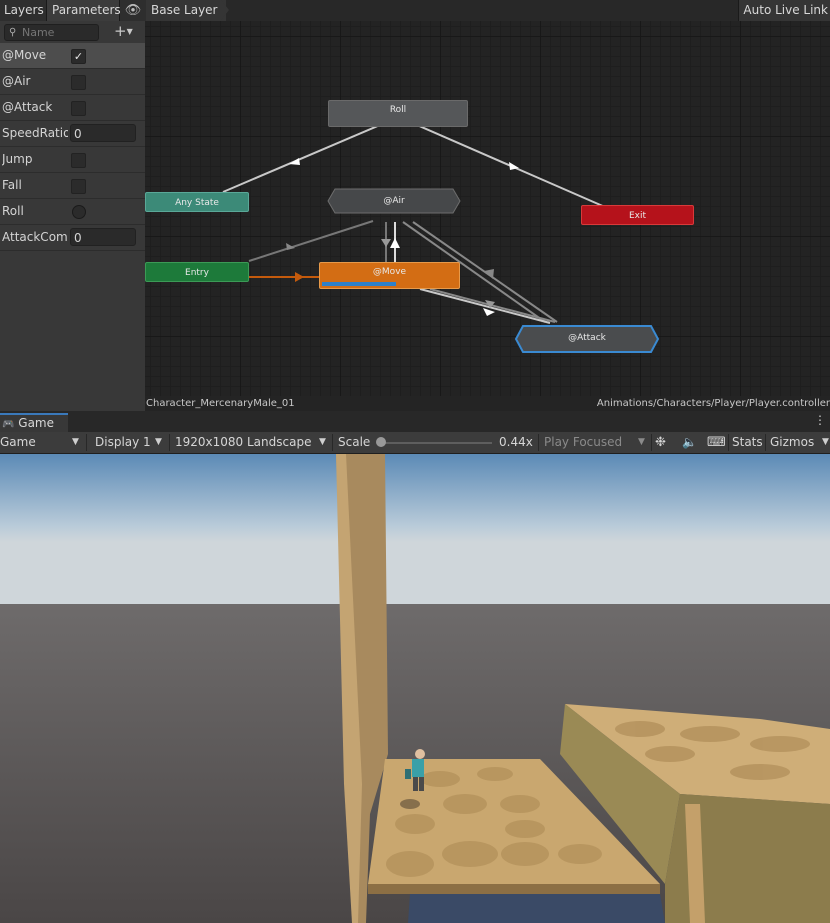 The image size is (830, 923). Describe the element at coordinates (389, 272) in the screenshot. I see `state-move-label: @Move` at that location.